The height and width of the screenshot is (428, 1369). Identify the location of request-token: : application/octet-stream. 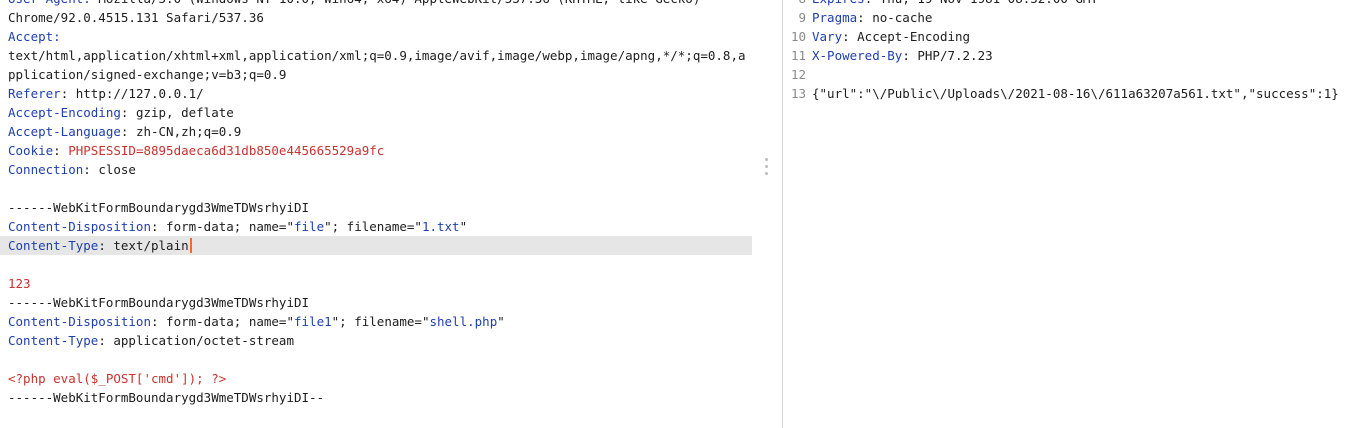
(196, 340).